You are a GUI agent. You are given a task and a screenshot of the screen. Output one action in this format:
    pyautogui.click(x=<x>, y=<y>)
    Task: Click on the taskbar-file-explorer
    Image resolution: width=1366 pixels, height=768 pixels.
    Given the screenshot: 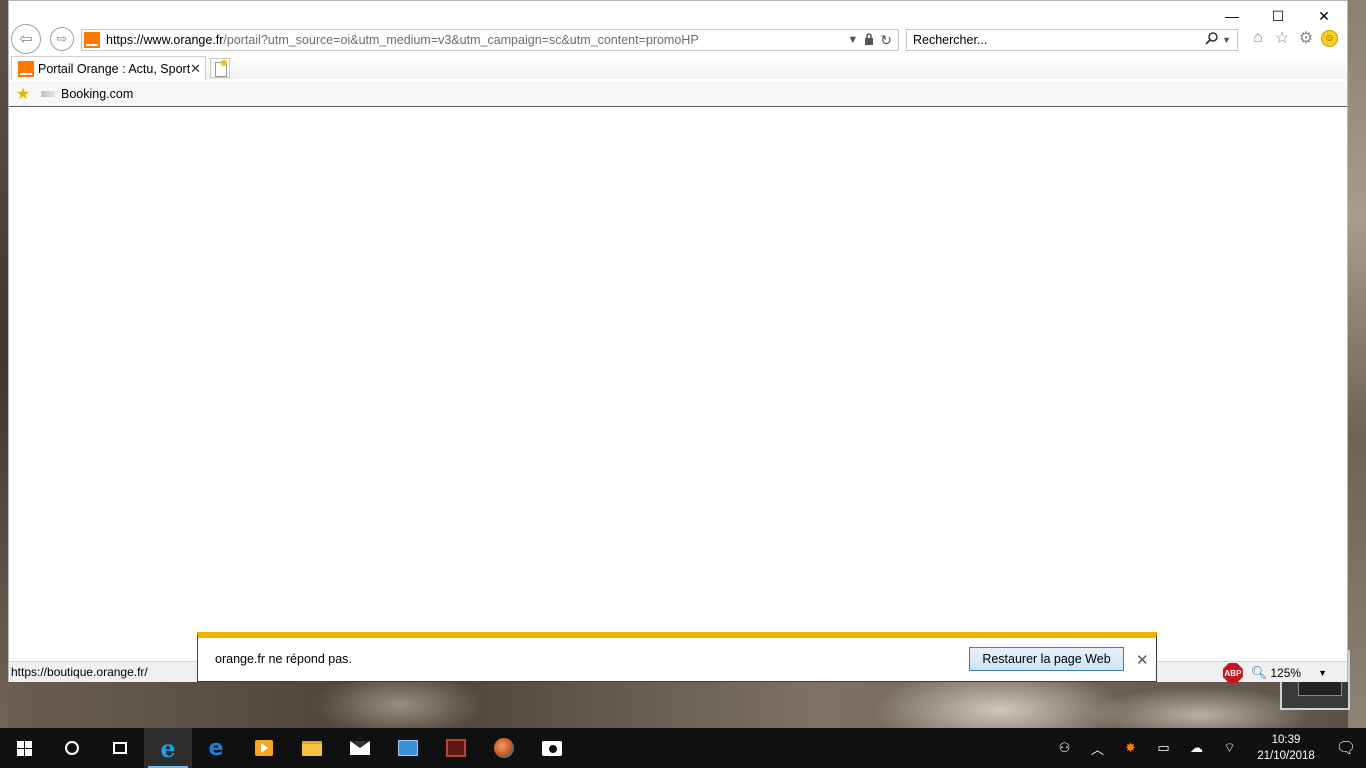 What is the action you would take?
    pyautogui.click(x=312, y=748)
    